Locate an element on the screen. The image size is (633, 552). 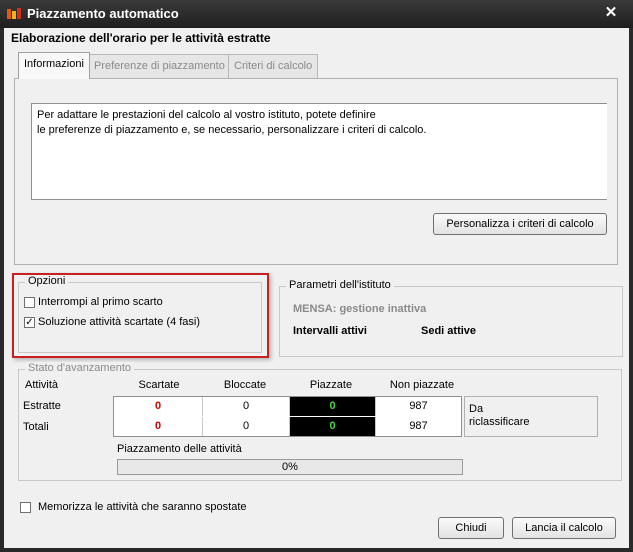
status-table: 0 0 0 987 0 0 0 987 is located at coordinates (287, 416).